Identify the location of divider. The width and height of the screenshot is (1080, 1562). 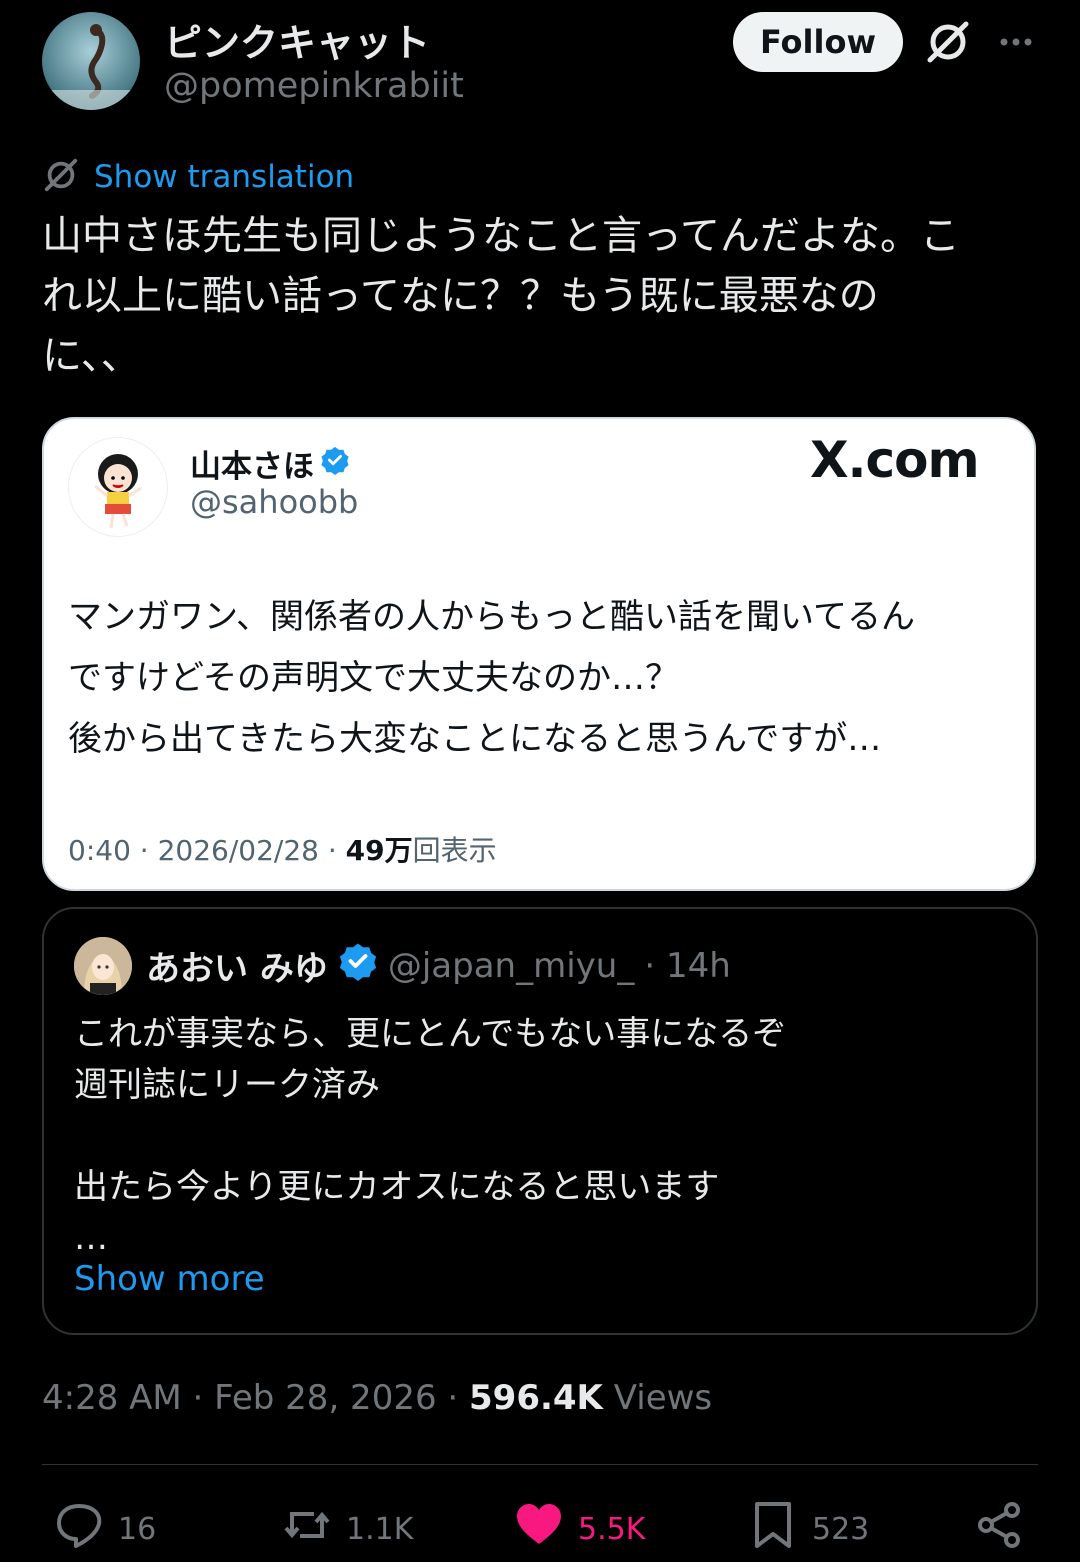
(540, 1464).